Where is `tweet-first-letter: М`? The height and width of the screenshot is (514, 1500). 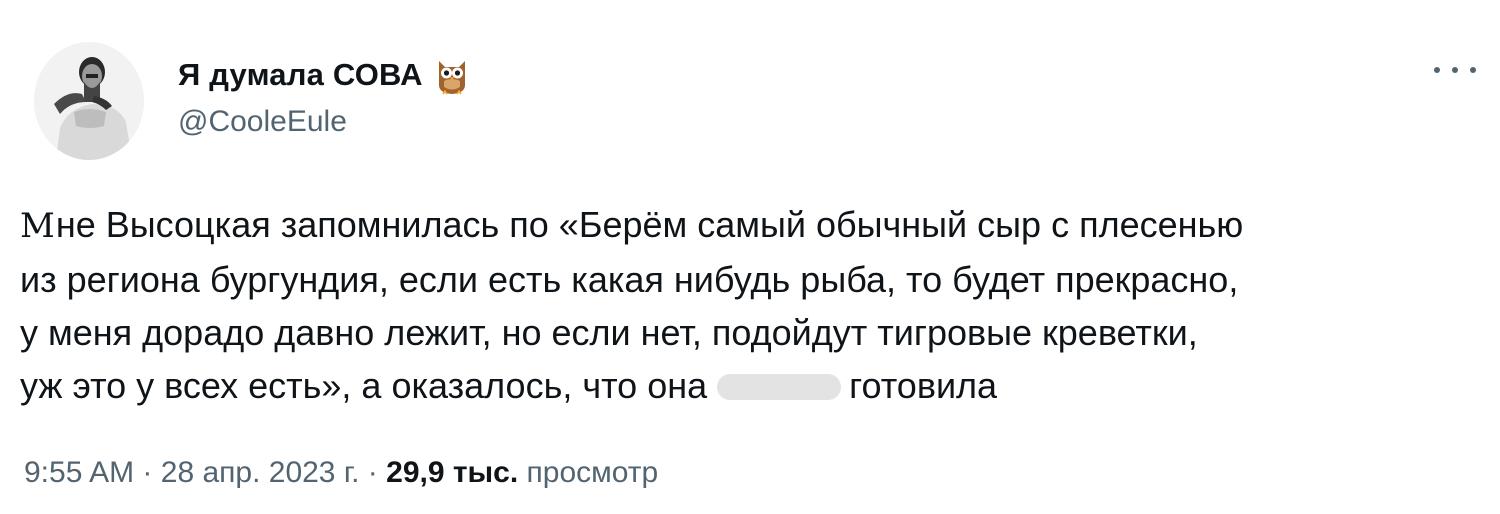 tweet-first-letter: М is located at coordinates (37, 226).